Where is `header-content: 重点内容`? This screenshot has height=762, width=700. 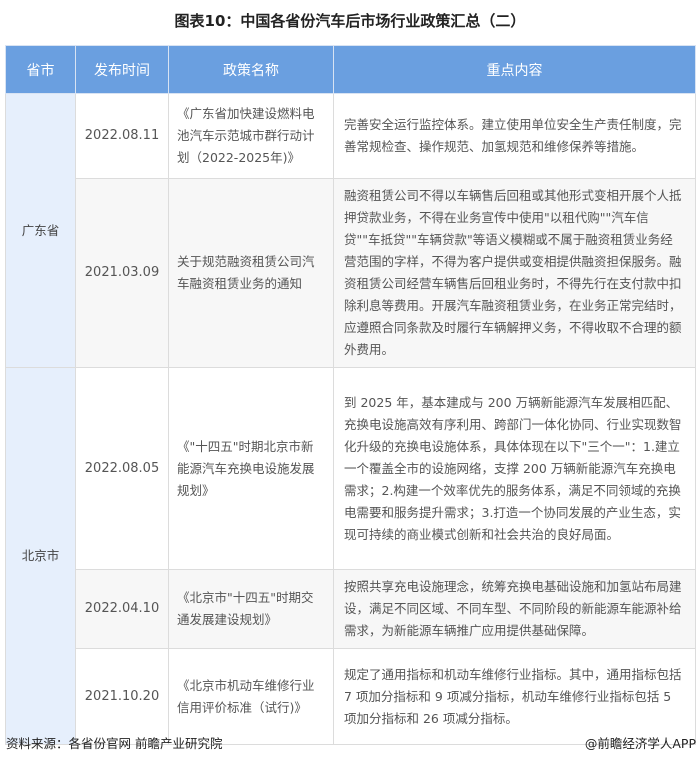 header-content: 重点内容 is located at coordinates (514, 69).